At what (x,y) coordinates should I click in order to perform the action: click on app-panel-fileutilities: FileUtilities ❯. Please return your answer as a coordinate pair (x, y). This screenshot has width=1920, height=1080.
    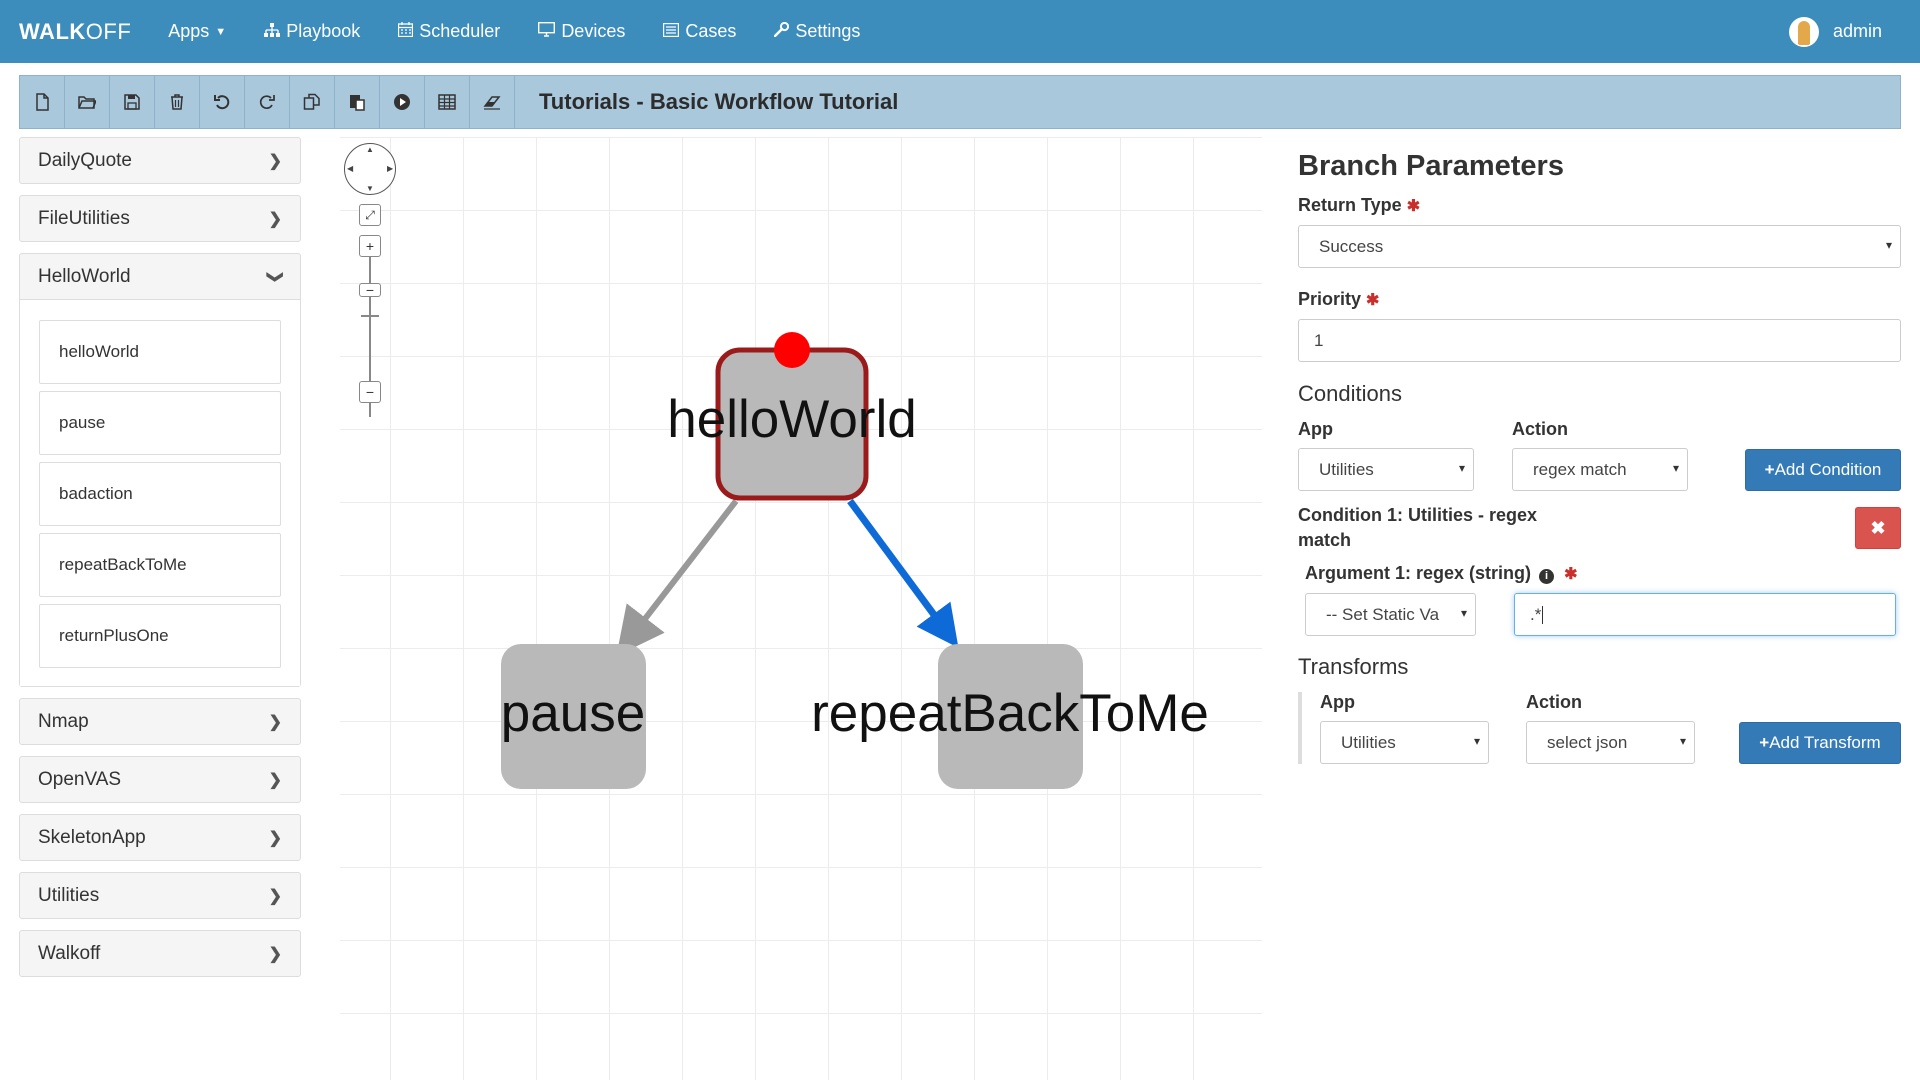
    Looking at the image, I should click on (160, 218).